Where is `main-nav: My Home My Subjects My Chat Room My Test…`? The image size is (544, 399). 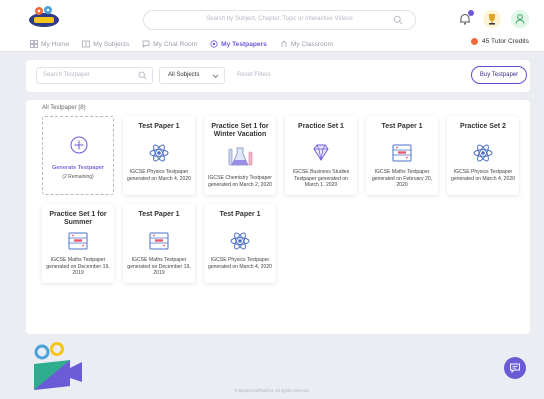
main-nav: My Home My Subjects My Chat Room My Test… is located at coordinates (188, 44).